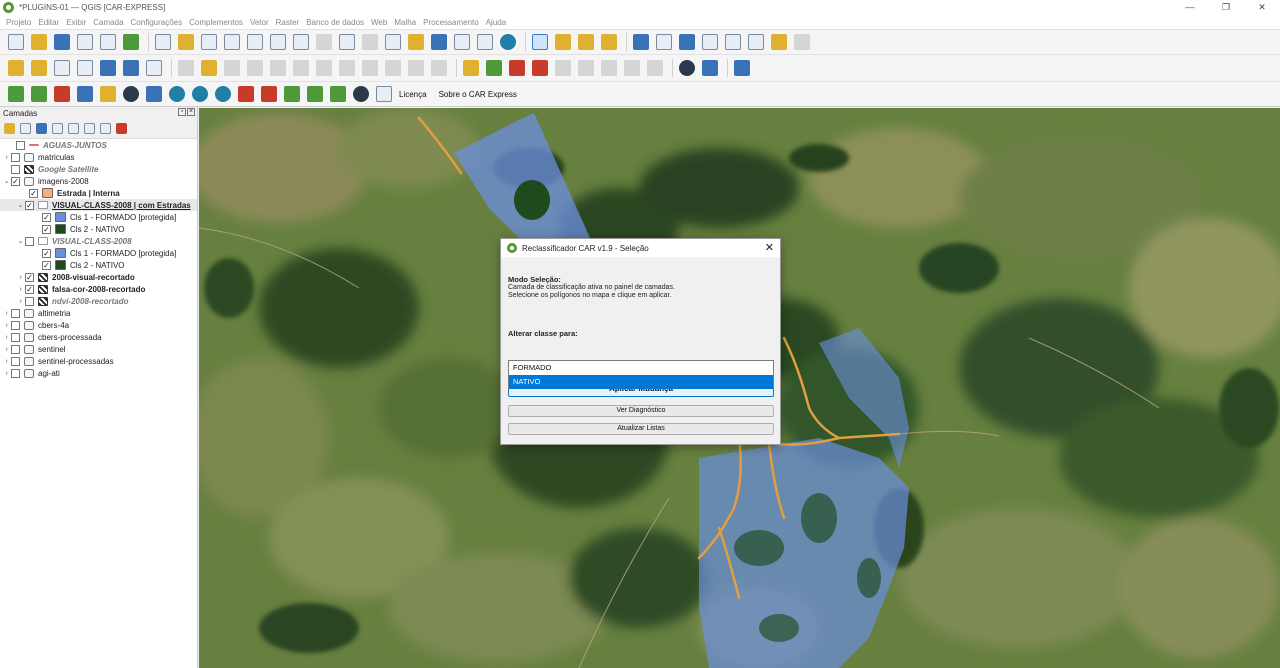 This screenshot has width=1280, height=668. I want to click on menu-camada: Camada, so click(108, 22).